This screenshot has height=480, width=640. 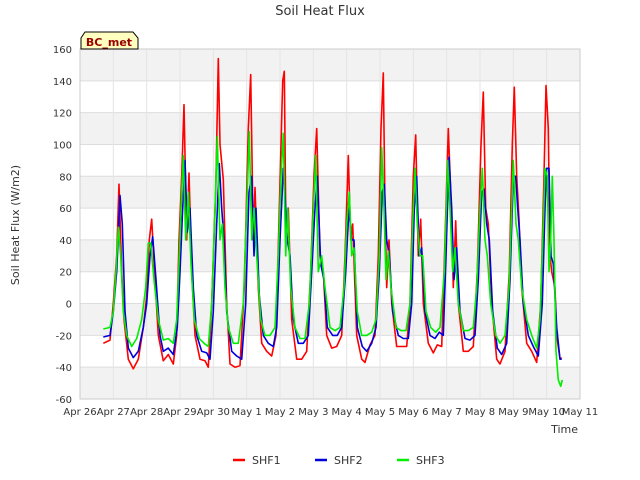 What do you see at coordinates (69, 305) in the screenshot?
I see `y-tick-label: 0` at bounding box center [69, 305].